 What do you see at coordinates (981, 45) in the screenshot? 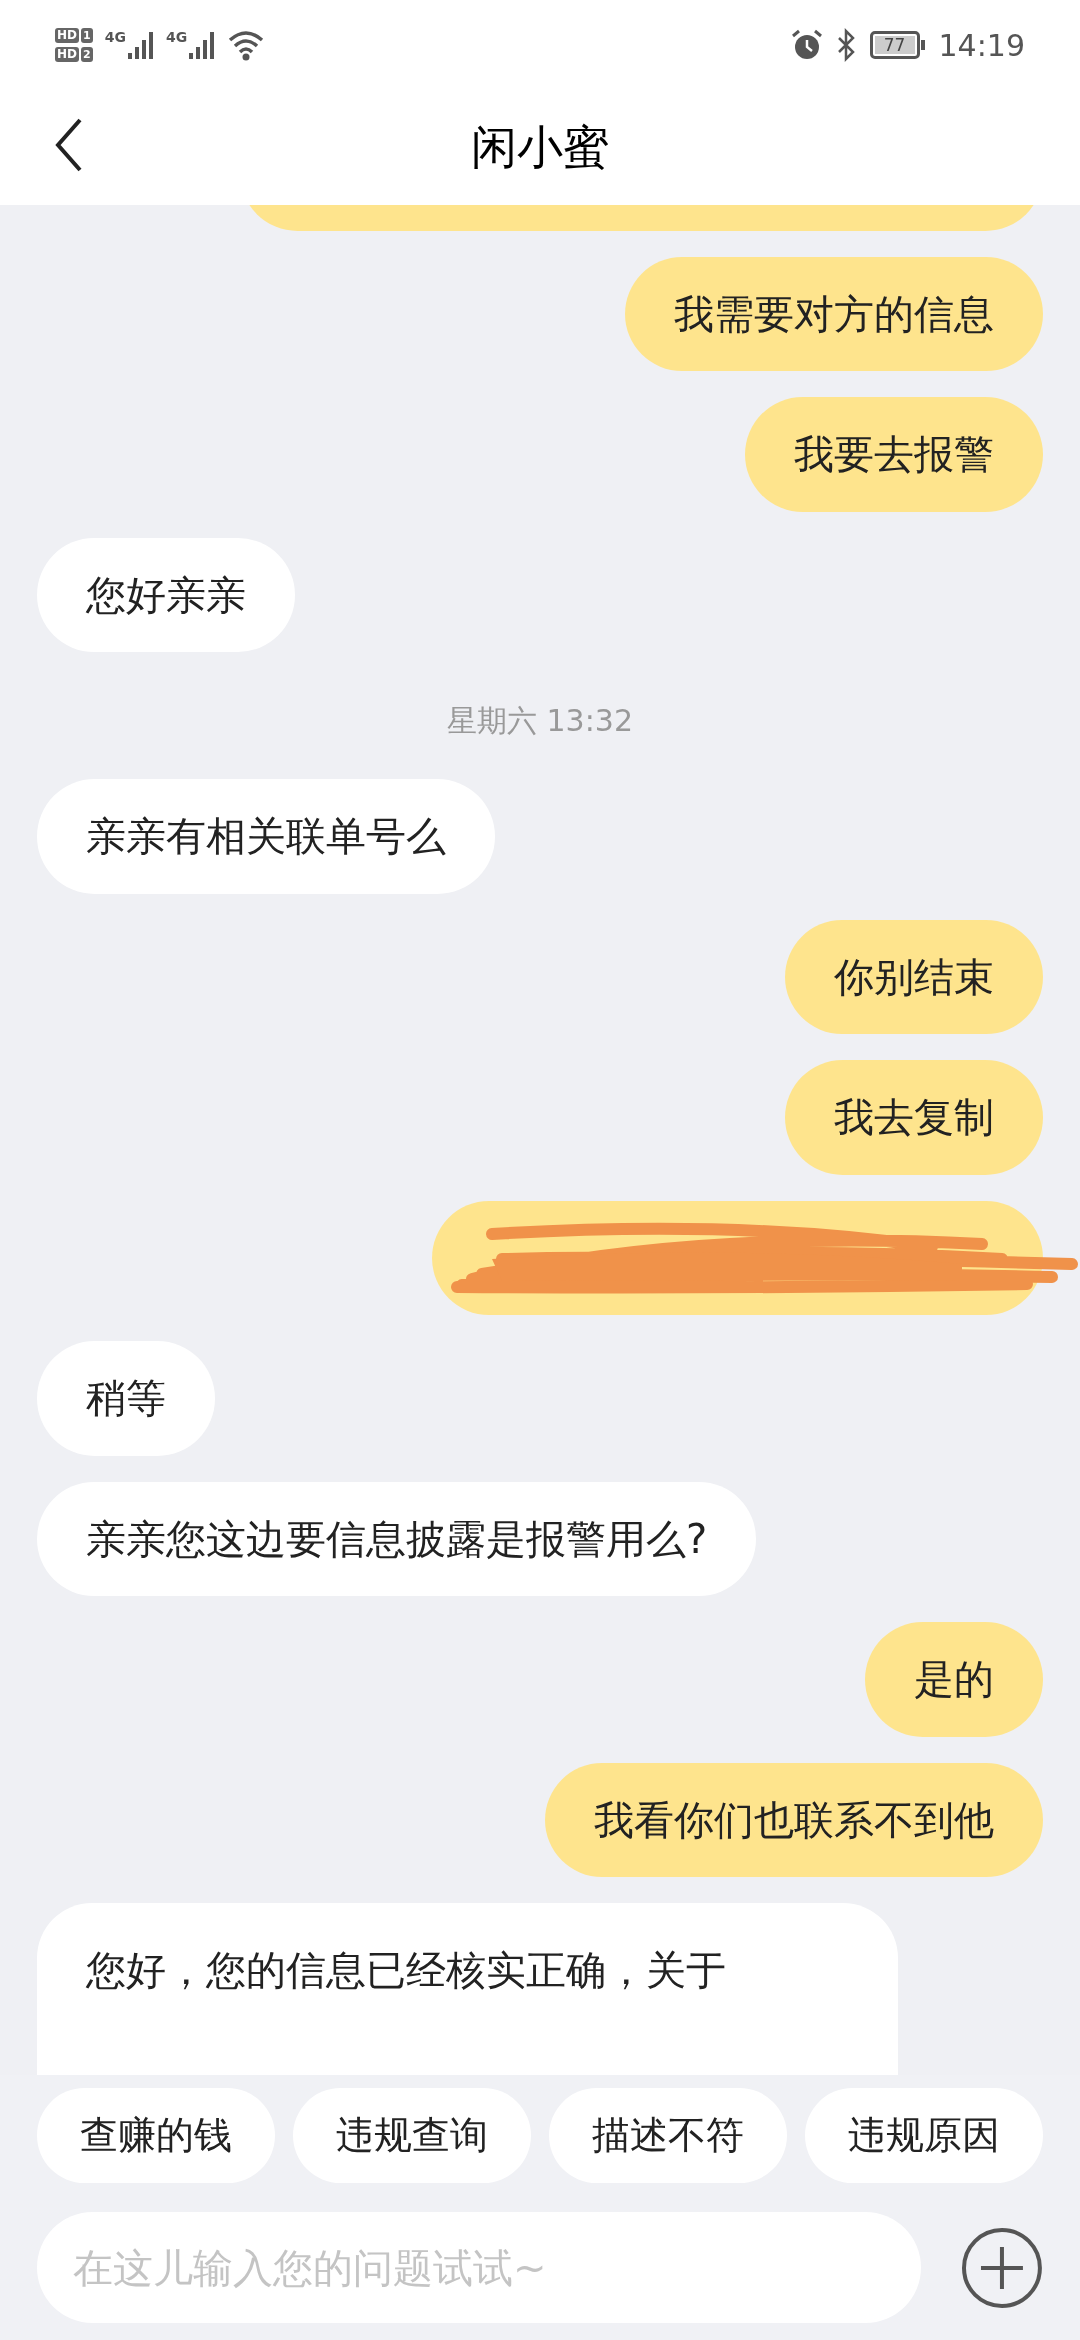
I see `status-time: 14:19` at bounding box center [981, 45].